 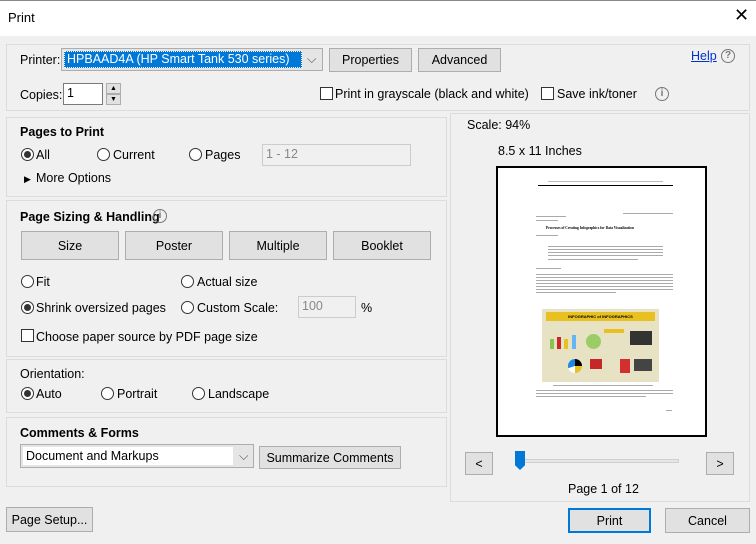 I want to click on shrink-radio, so click(x=27, y=307).